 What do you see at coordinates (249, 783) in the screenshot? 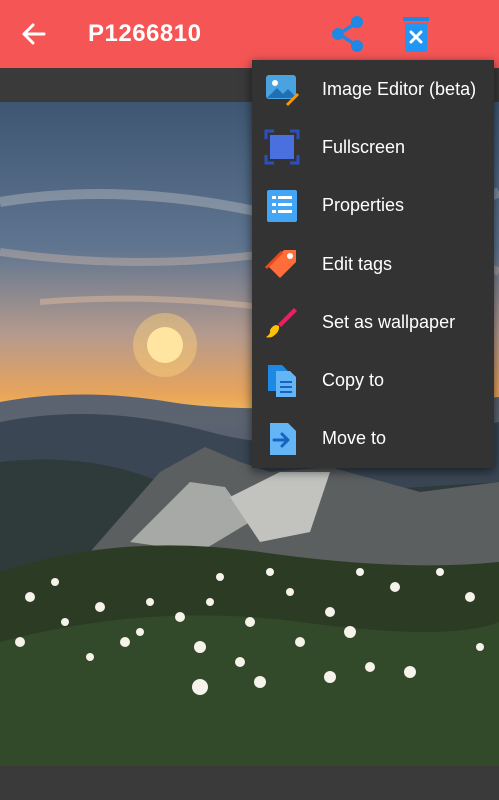
I see `bottom-bar` at bounding box center [249, 783].